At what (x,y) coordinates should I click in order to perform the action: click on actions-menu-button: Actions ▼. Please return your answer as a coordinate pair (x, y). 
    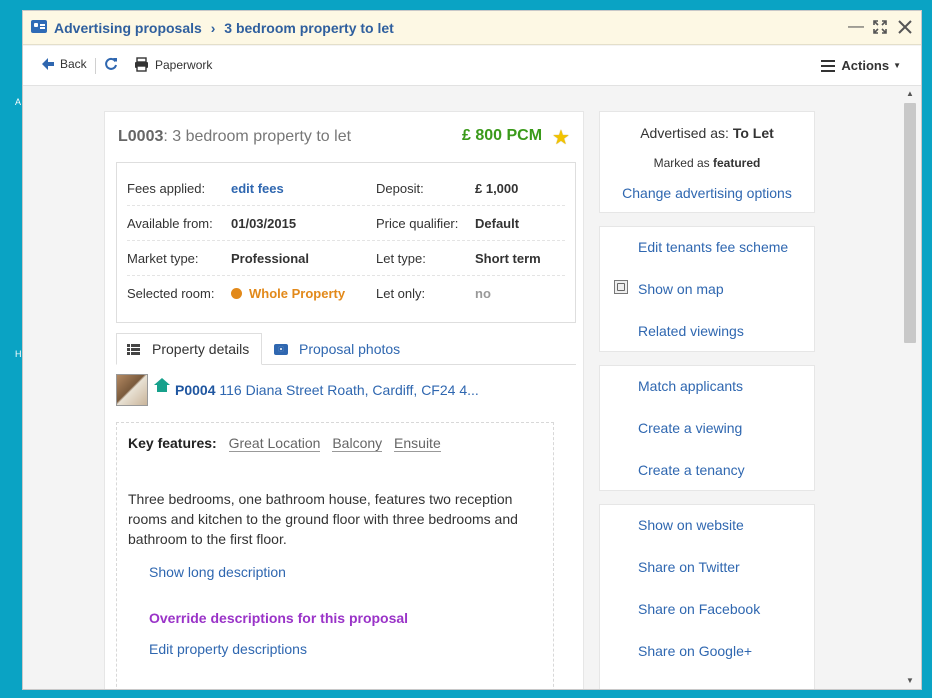
    Looking at the image, I should click on (861, 65).